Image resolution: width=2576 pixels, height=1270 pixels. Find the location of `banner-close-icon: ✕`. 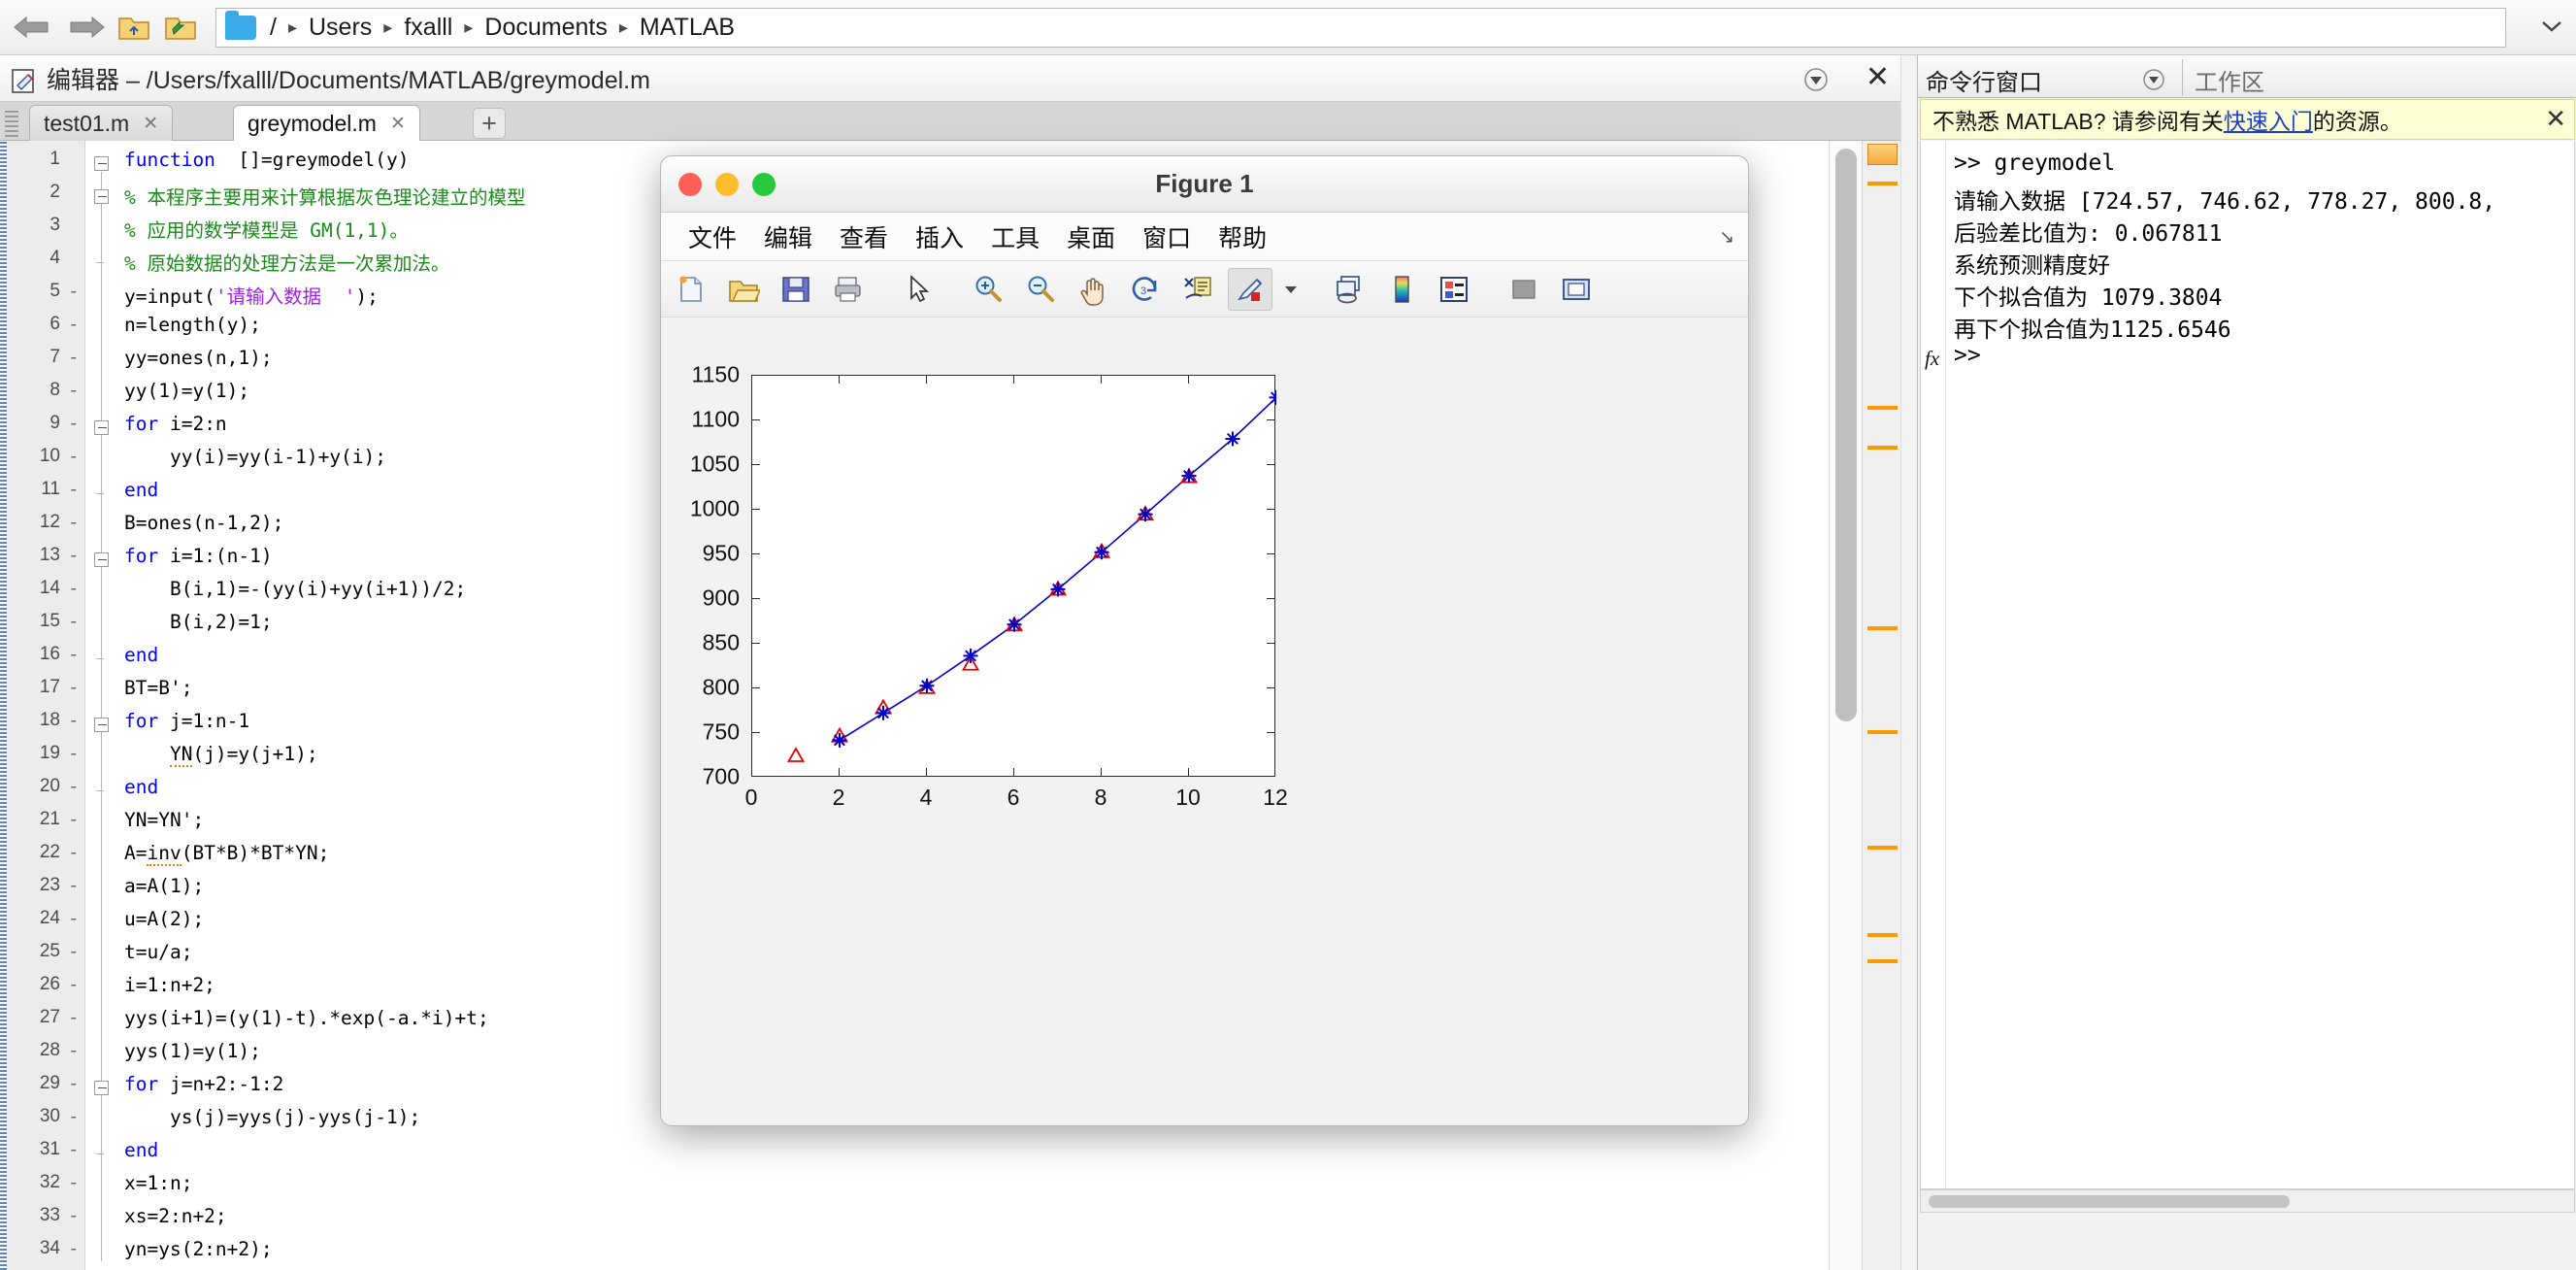

banner-close-icon: ✕ is located at coordinates (2555, 119).